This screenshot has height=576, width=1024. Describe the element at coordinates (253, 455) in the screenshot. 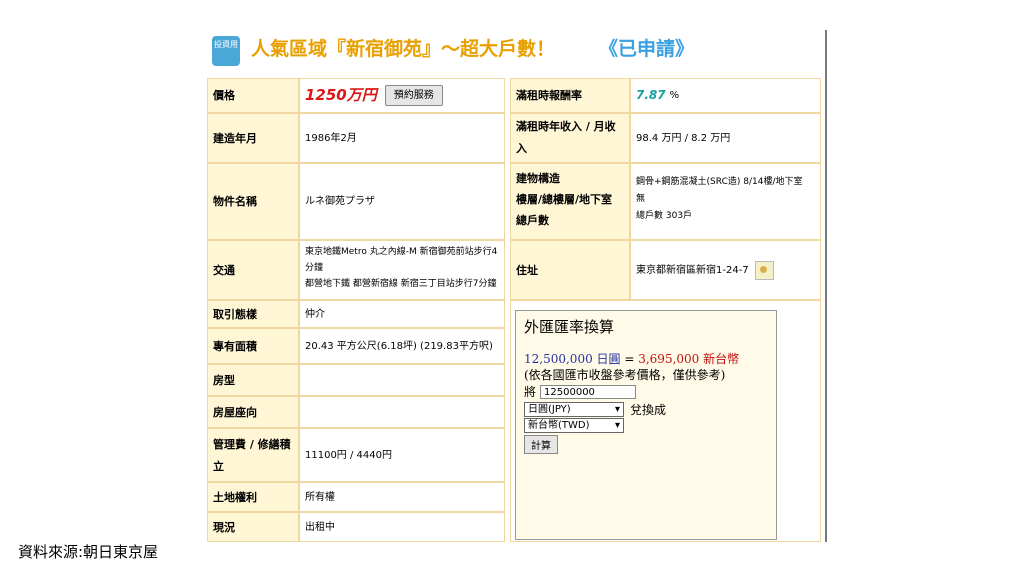

I see `management-fee-label: 管理費 / 修繕積 立` at that location.